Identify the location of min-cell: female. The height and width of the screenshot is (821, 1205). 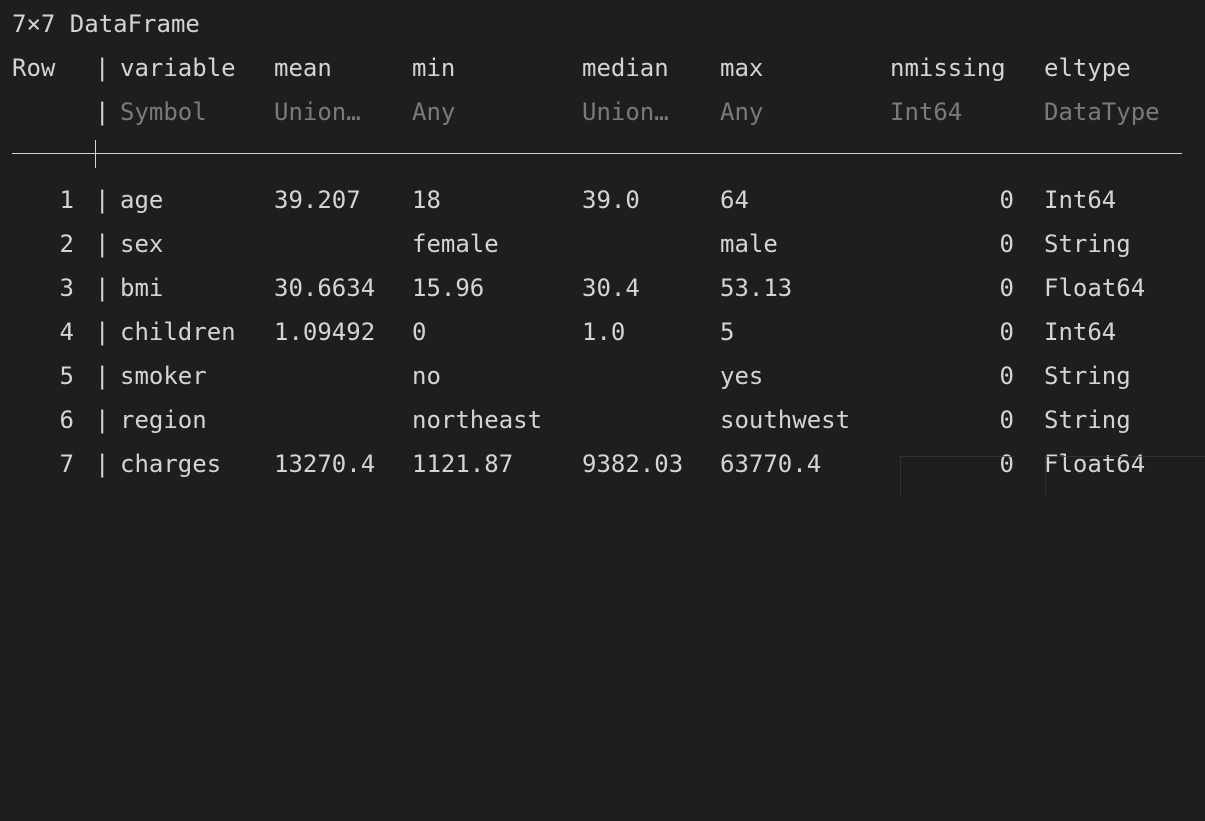
(455, 244).